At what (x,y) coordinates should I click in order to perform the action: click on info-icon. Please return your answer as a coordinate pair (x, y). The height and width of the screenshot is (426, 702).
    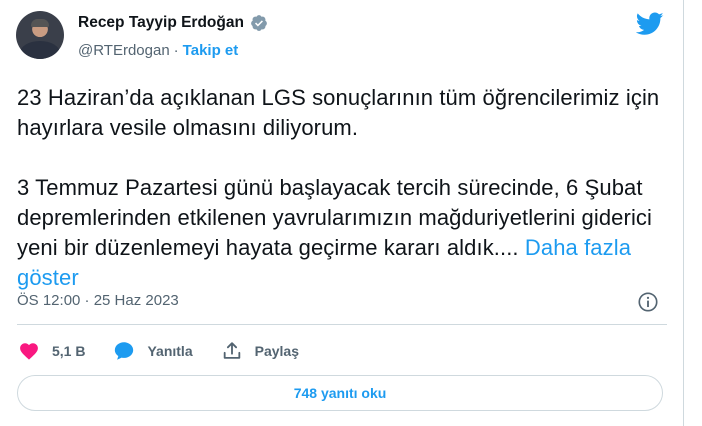
    Looking at the image, I should click on (648, 302).